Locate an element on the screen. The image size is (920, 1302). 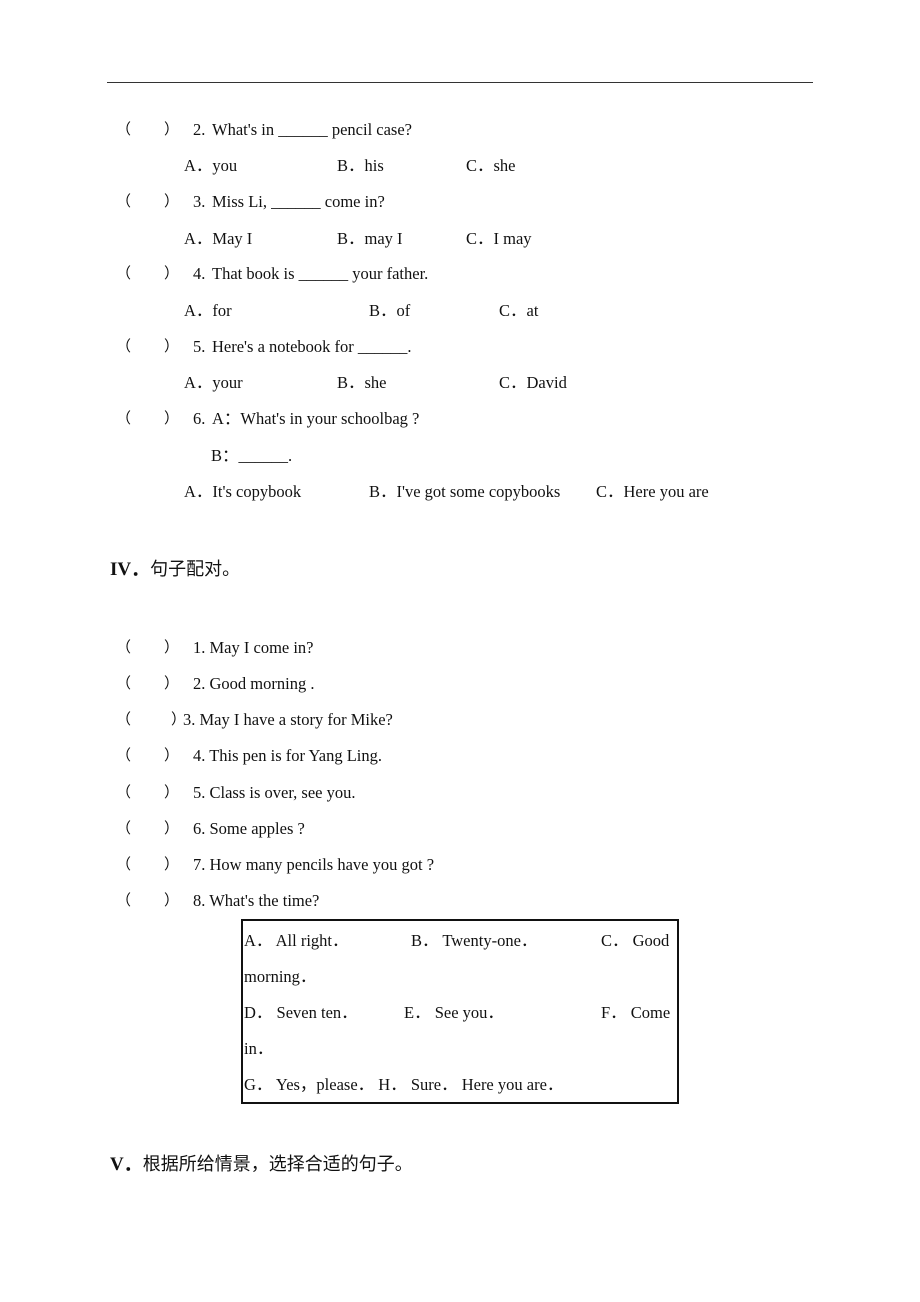
question-text: Miss Li, ______ come in? is located at coordinates (298, 201).